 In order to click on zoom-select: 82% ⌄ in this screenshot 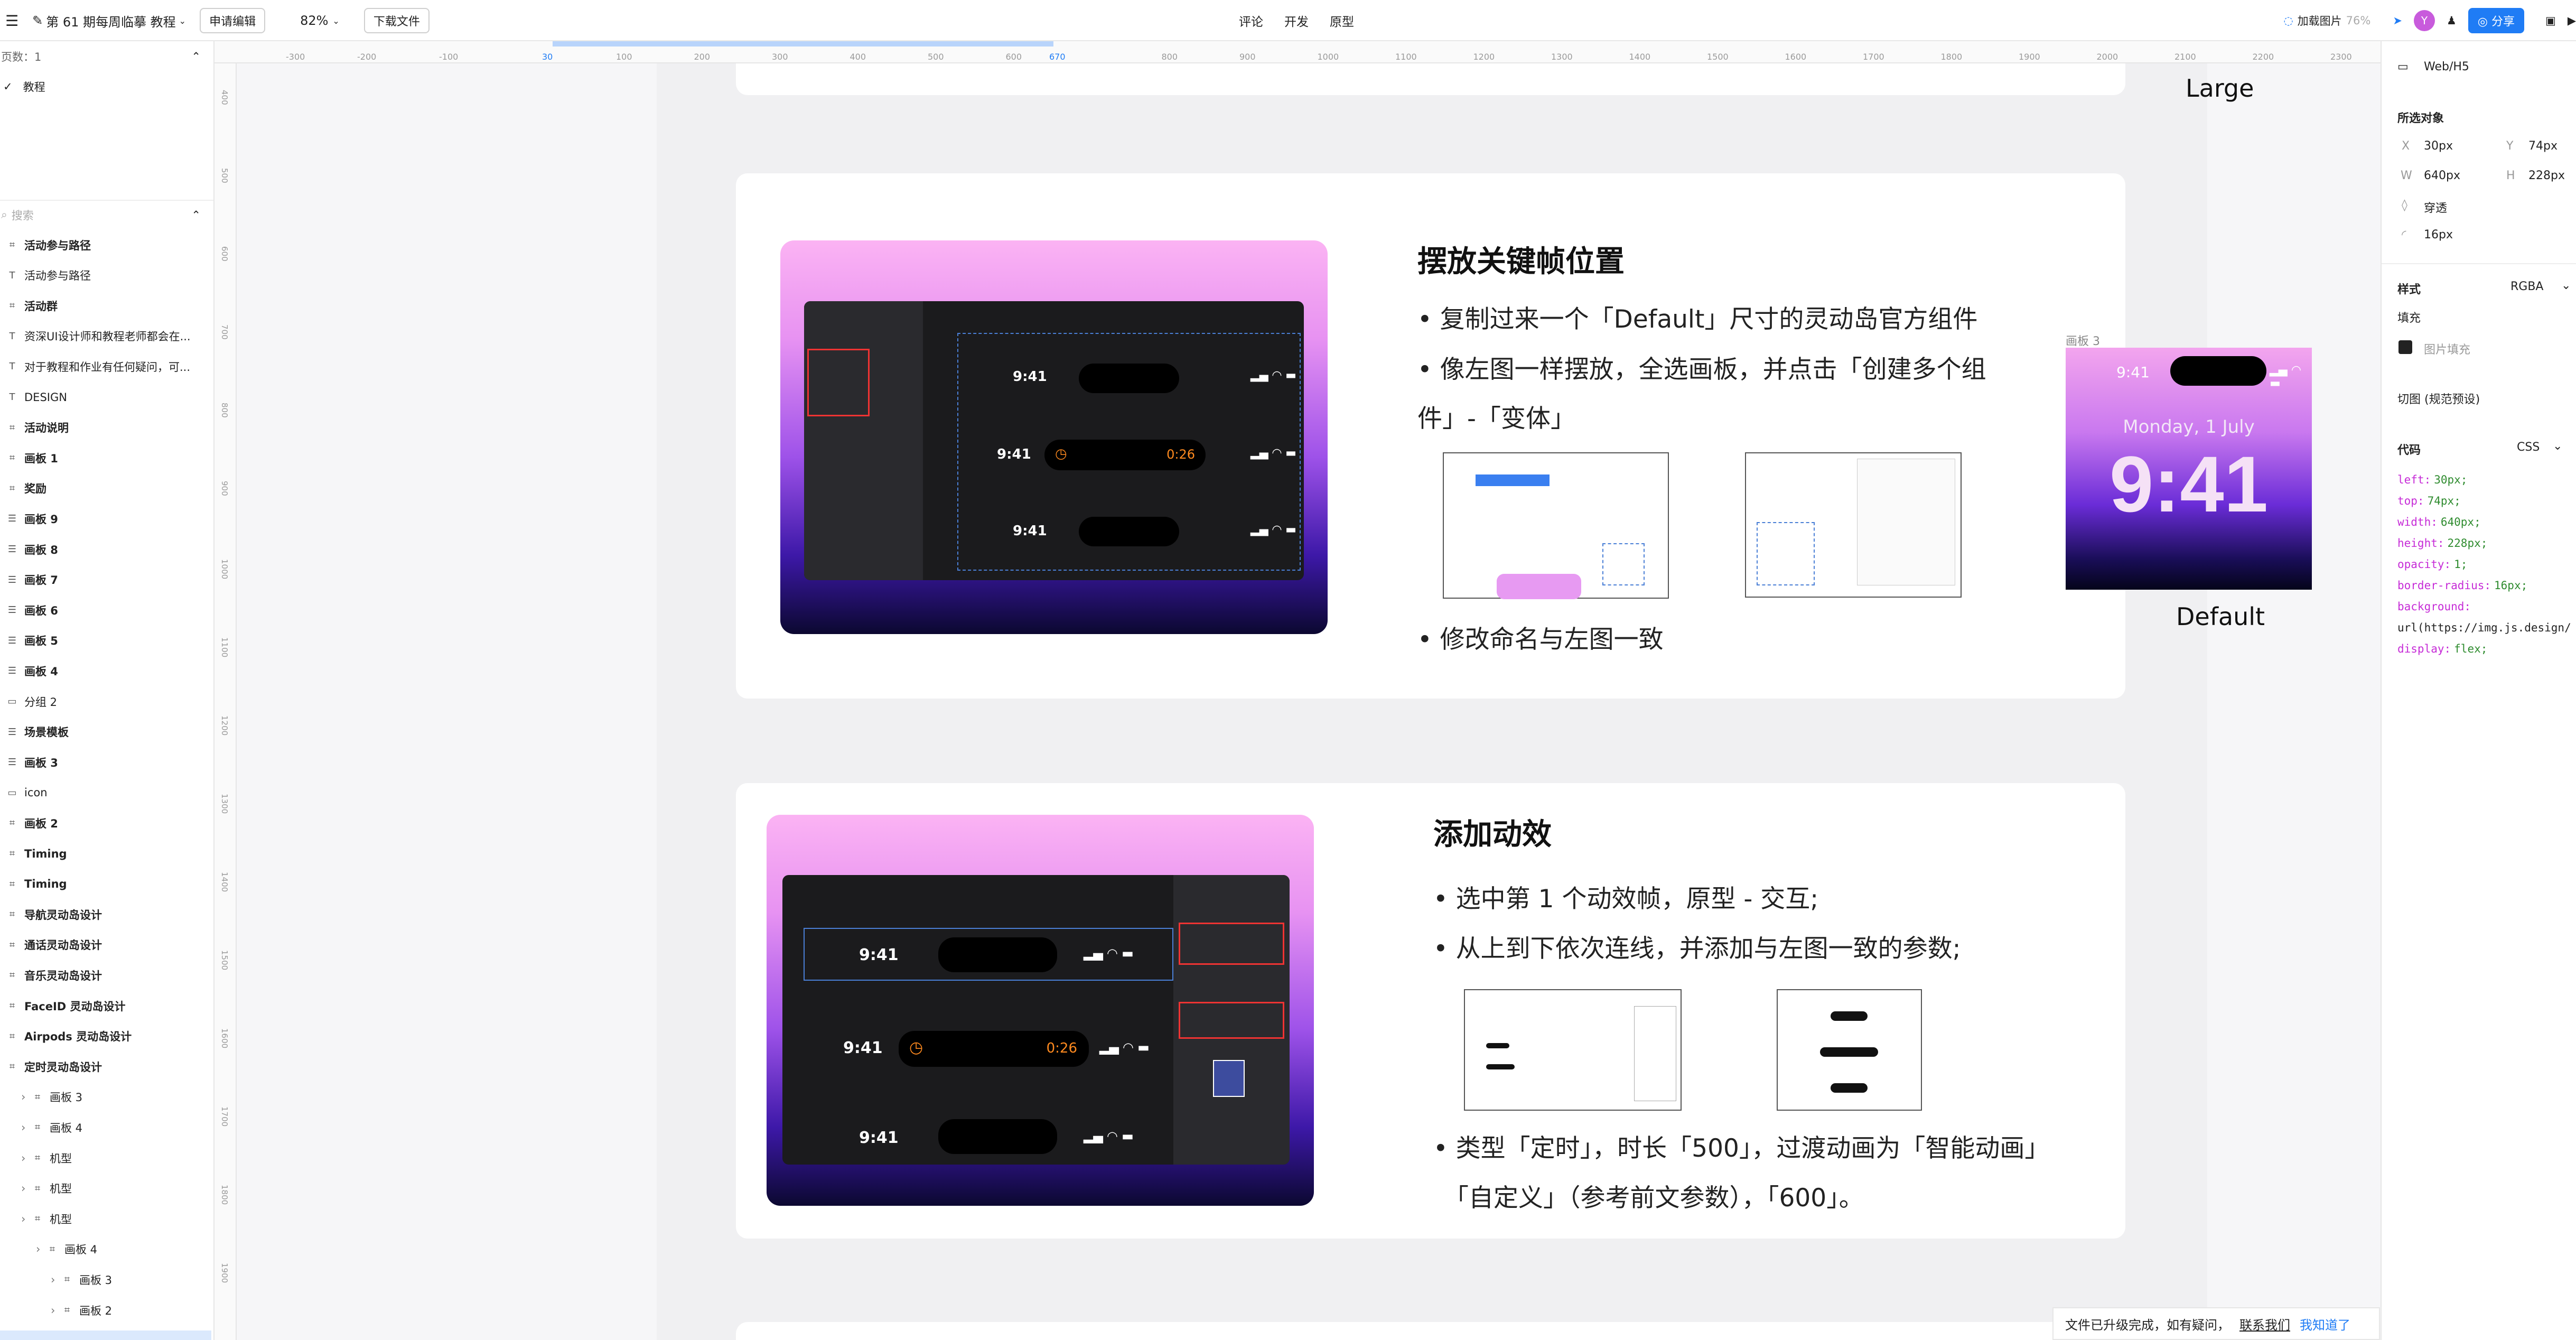, I will do `click(320, 20)`.